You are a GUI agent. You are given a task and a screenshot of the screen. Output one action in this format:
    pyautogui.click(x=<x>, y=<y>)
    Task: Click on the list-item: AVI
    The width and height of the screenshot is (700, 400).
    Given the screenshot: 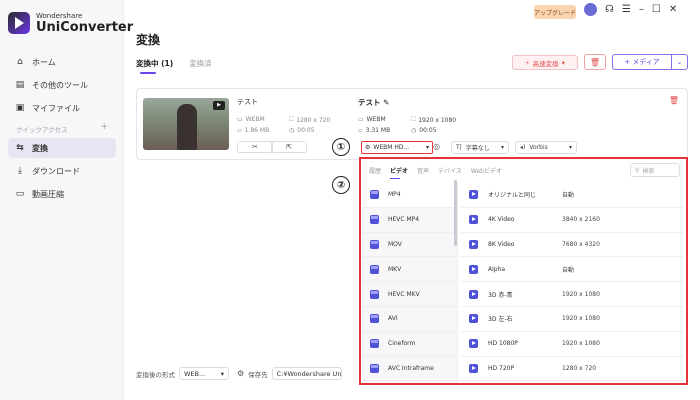 What is the action you would take?
    pyautogui.click(x=409, y=319)
    